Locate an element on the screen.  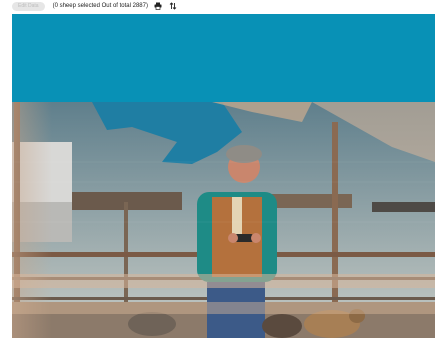
sort-icon is located at coordinates (173, 6).